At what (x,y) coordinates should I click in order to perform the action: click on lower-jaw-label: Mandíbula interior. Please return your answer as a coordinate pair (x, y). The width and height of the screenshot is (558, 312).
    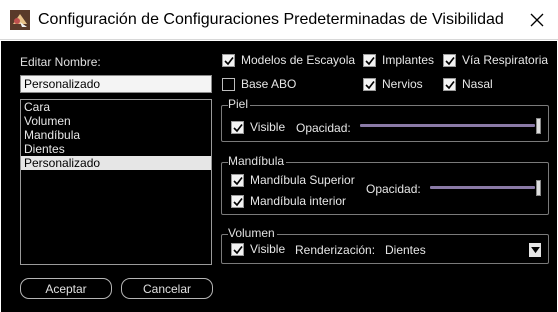
    Looking at the image, I should click on (298, 201).